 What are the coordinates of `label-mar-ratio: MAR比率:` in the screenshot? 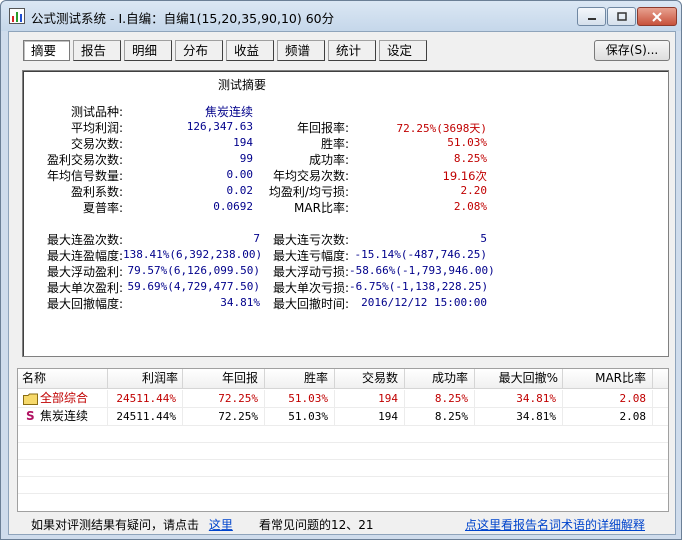 It's located at (321, 208).